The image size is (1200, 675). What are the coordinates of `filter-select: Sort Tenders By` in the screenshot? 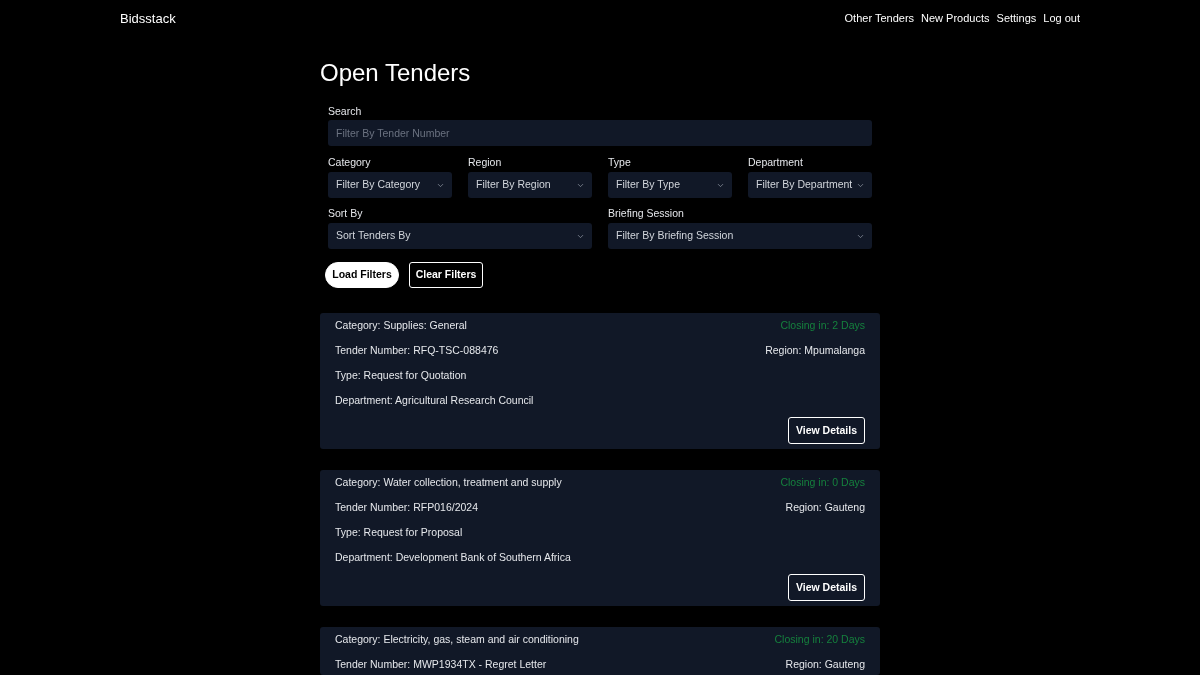 It's located at (460, 236).